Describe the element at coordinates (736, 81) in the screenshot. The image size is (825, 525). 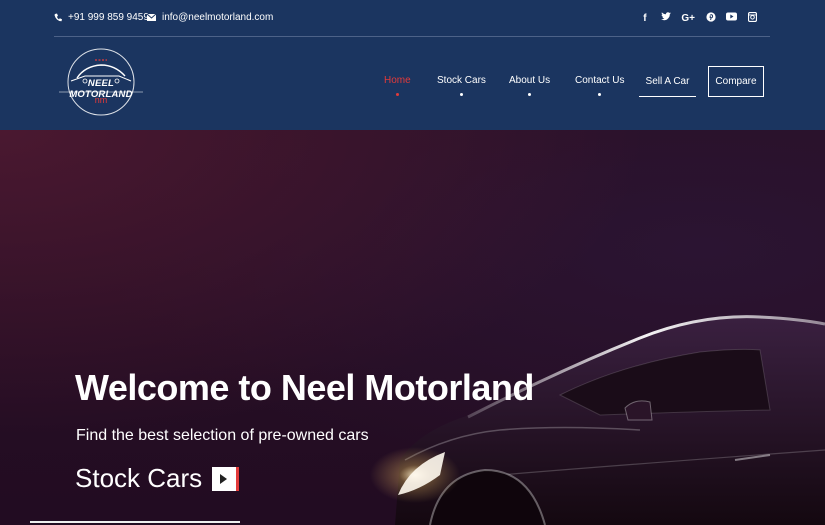
I see `compare-button: Compare` at that location.